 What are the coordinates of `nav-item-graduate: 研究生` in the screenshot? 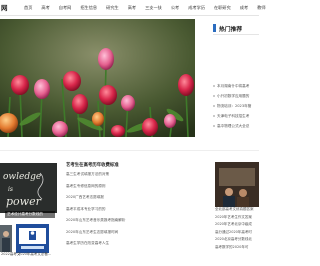 It's located at (112, 8).